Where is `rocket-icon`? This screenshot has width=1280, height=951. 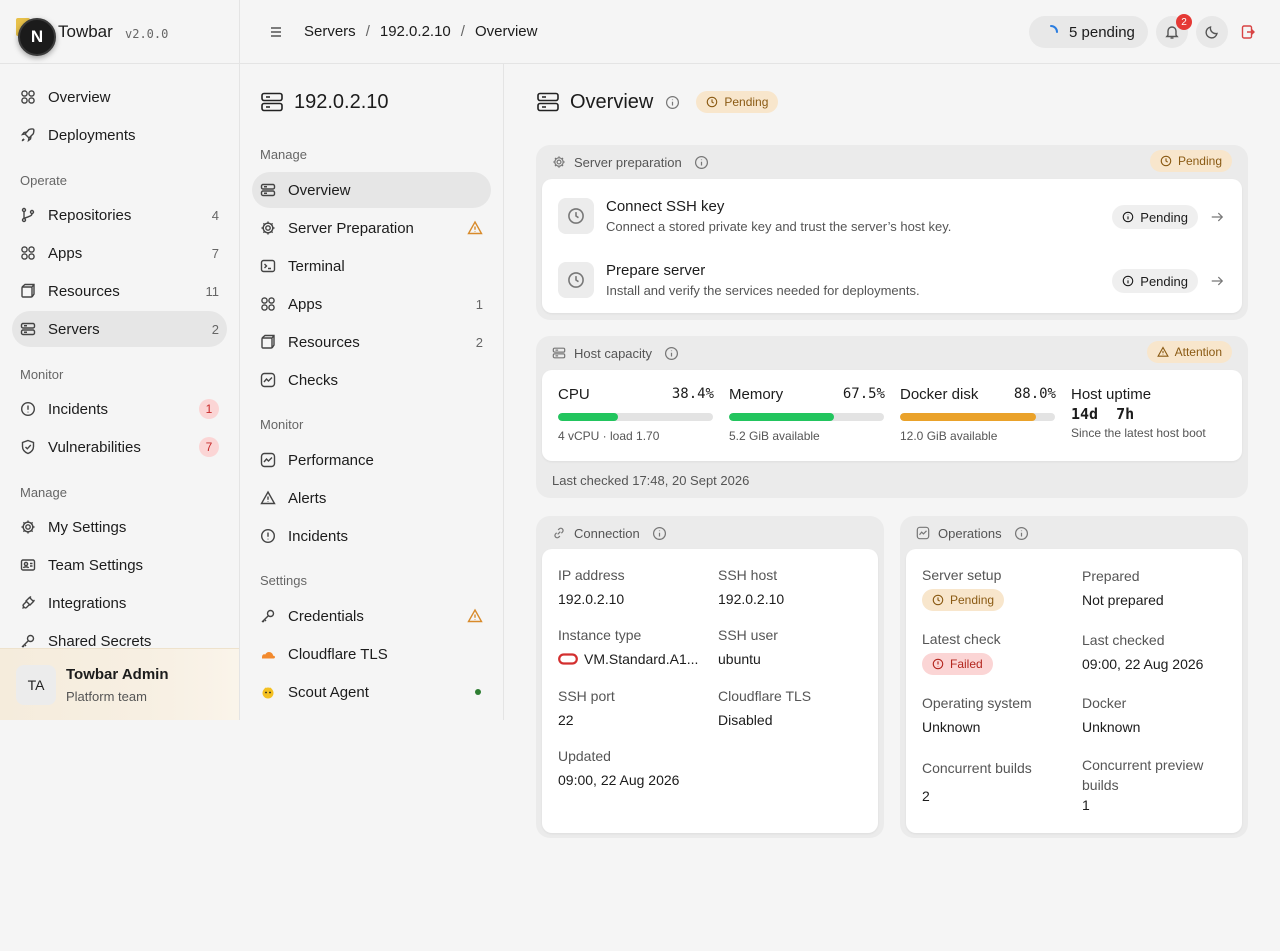 rocket-icon is located at coordinates (28, 135).